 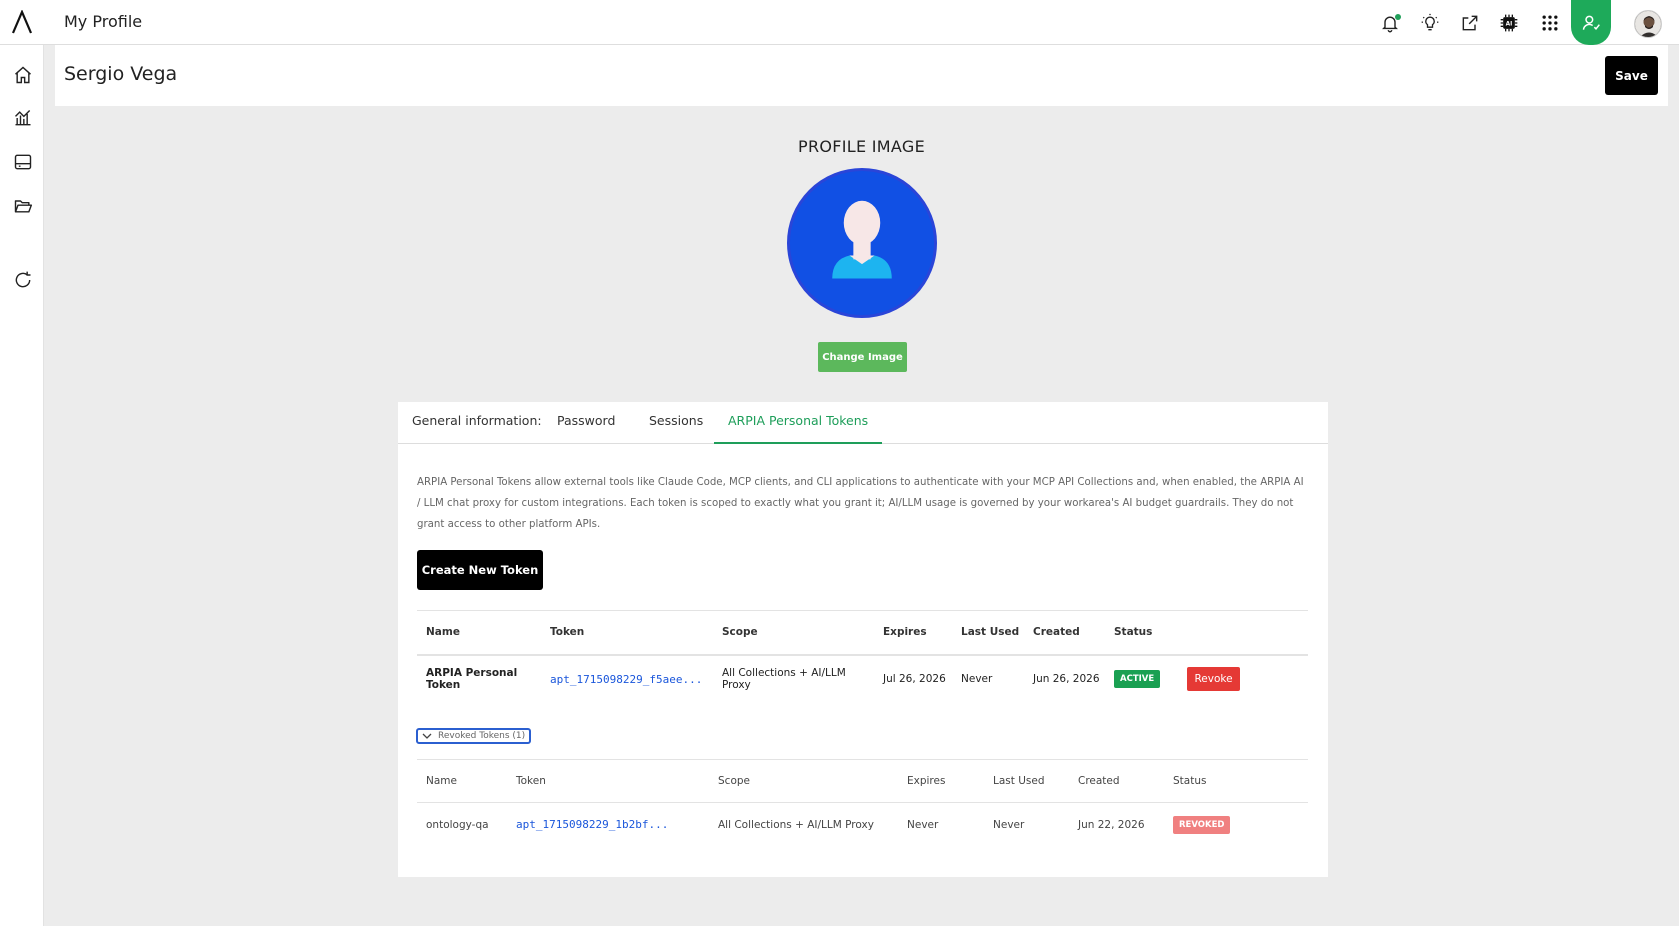 What do you see at coordinates (477, 423) in the screenshot?
I see `tab-general-information: General information:` at bounding box center [477, 423].